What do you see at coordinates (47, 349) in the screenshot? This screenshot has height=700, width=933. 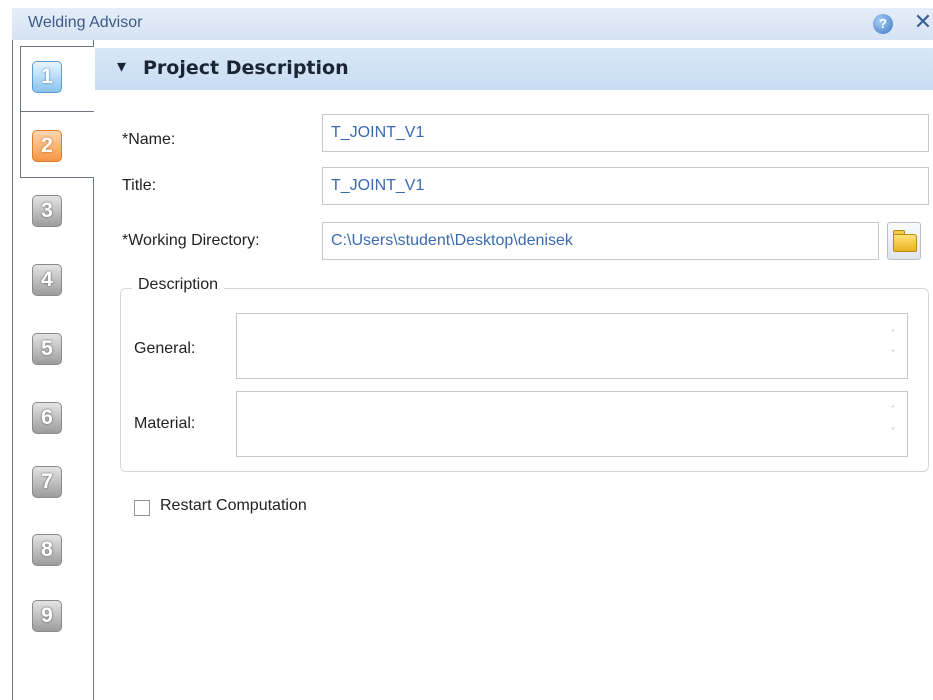 I see `step-5-button: 5` at bounding box center [47, 349].